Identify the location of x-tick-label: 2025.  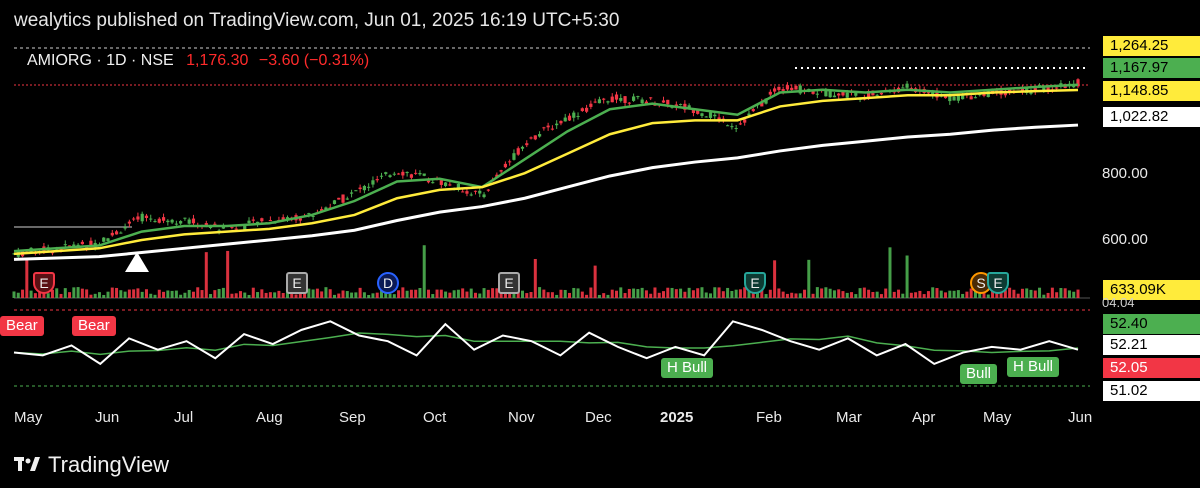
(677, 417).